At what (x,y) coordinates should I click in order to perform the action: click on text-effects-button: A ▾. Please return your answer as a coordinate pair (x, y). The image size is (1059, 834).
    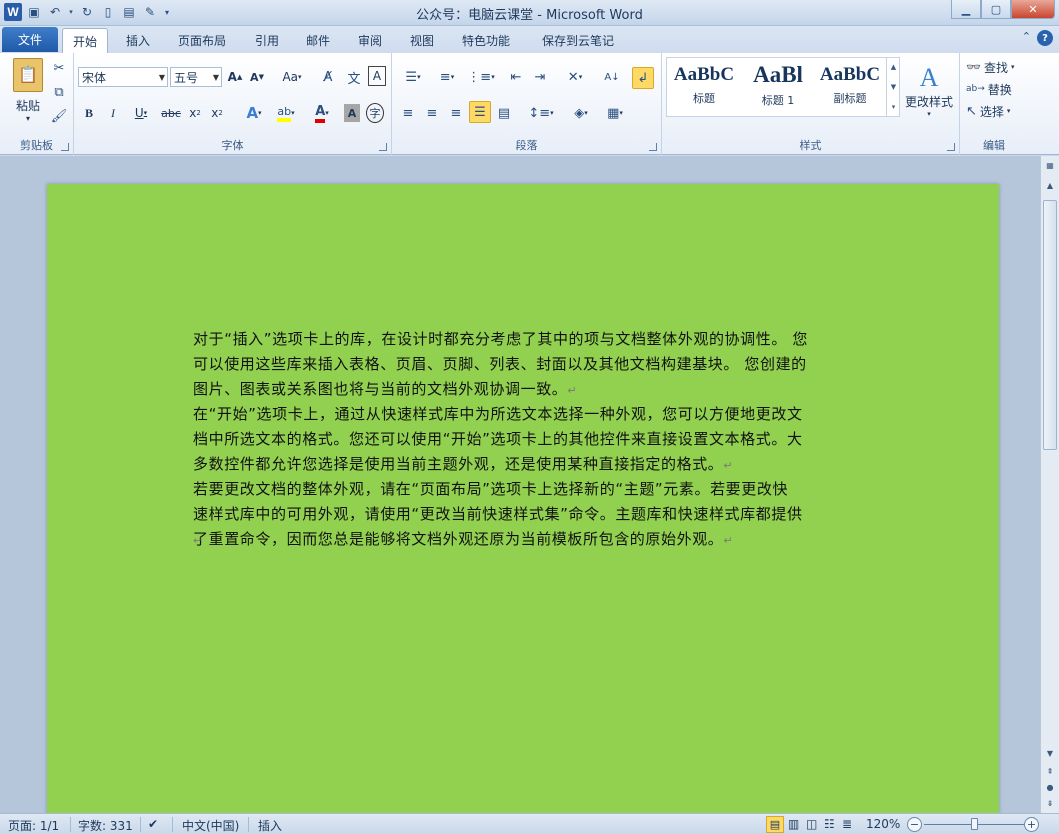
    Looking at the image, I should click on (254, 113).